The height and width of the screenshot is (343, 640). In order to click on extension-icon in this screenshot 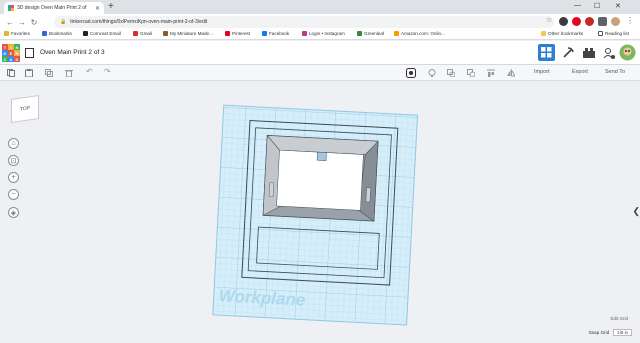, I will do `click(563, 21)`.